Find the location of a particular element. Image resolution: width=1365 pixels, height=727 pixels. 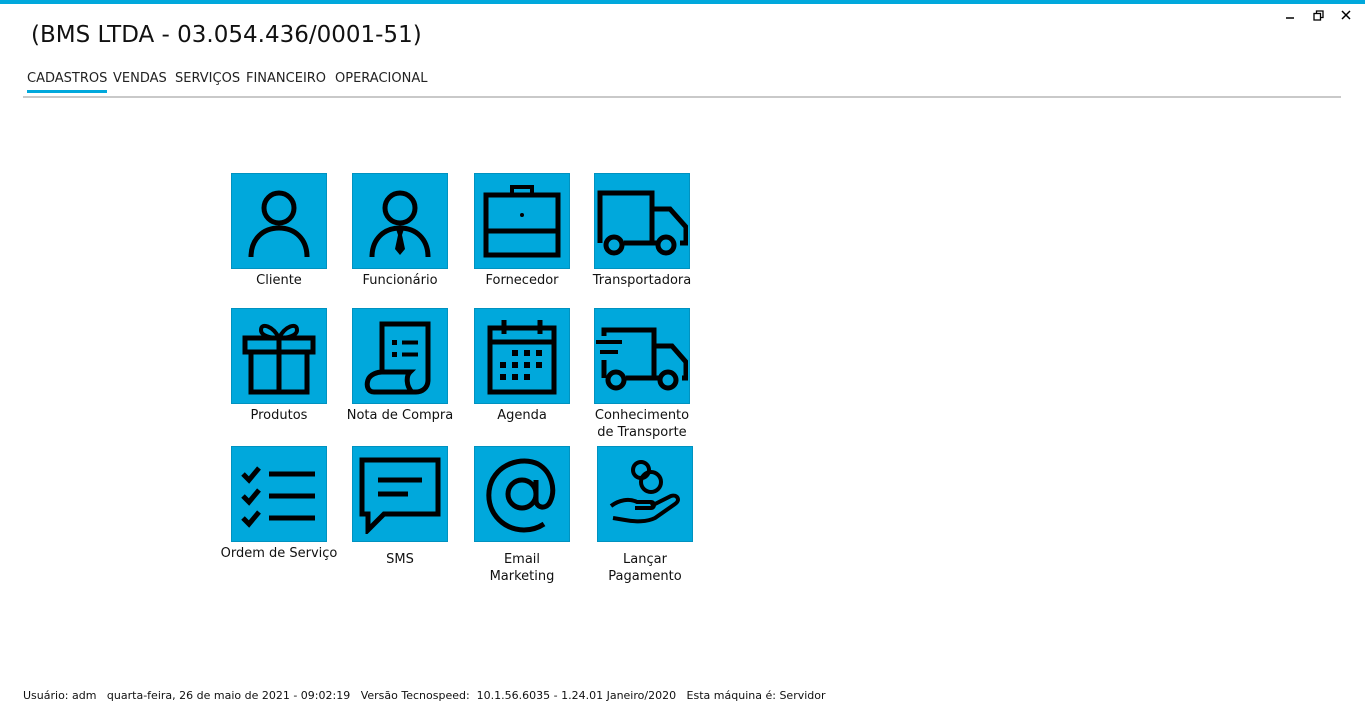

tile-sms-box is located at coordinates (400, 494).